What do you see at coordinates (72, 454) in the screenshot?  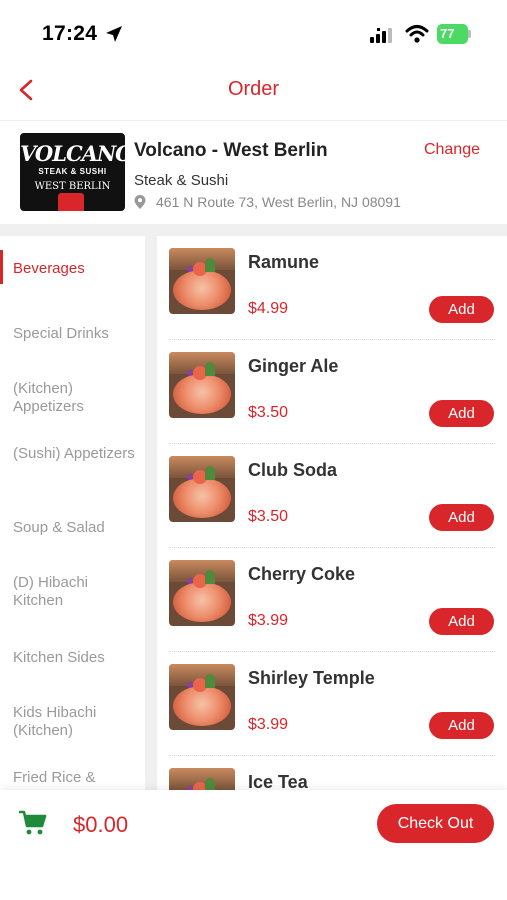 I see `category-item-sushi-appetizers: (Sushi) Appetizers` at bounding box center [72, 454].